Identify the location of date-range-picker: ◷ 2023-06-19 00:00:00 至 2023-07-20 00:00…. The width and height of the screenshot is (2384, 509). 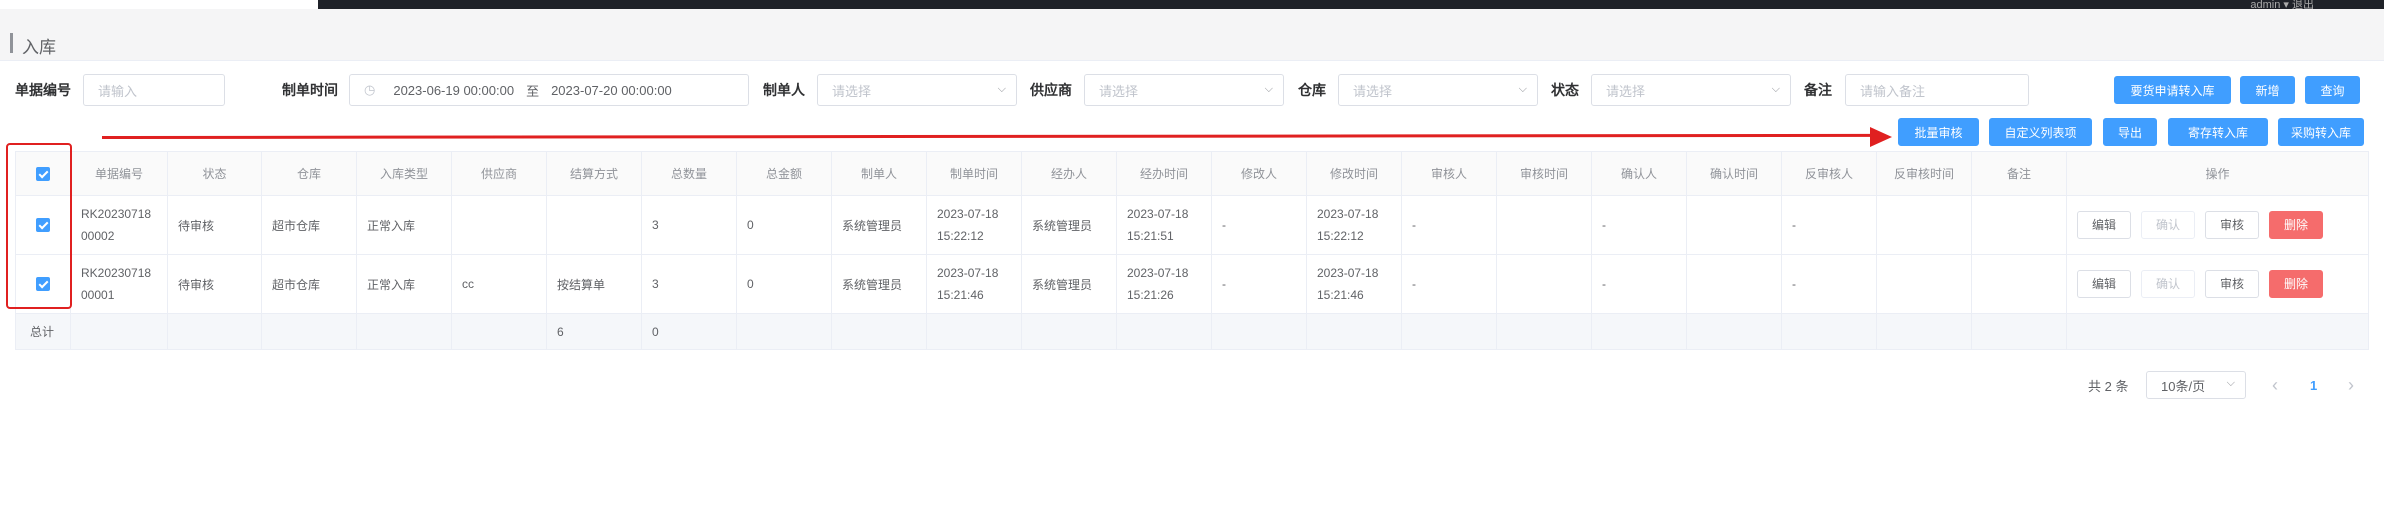
(549, 90).